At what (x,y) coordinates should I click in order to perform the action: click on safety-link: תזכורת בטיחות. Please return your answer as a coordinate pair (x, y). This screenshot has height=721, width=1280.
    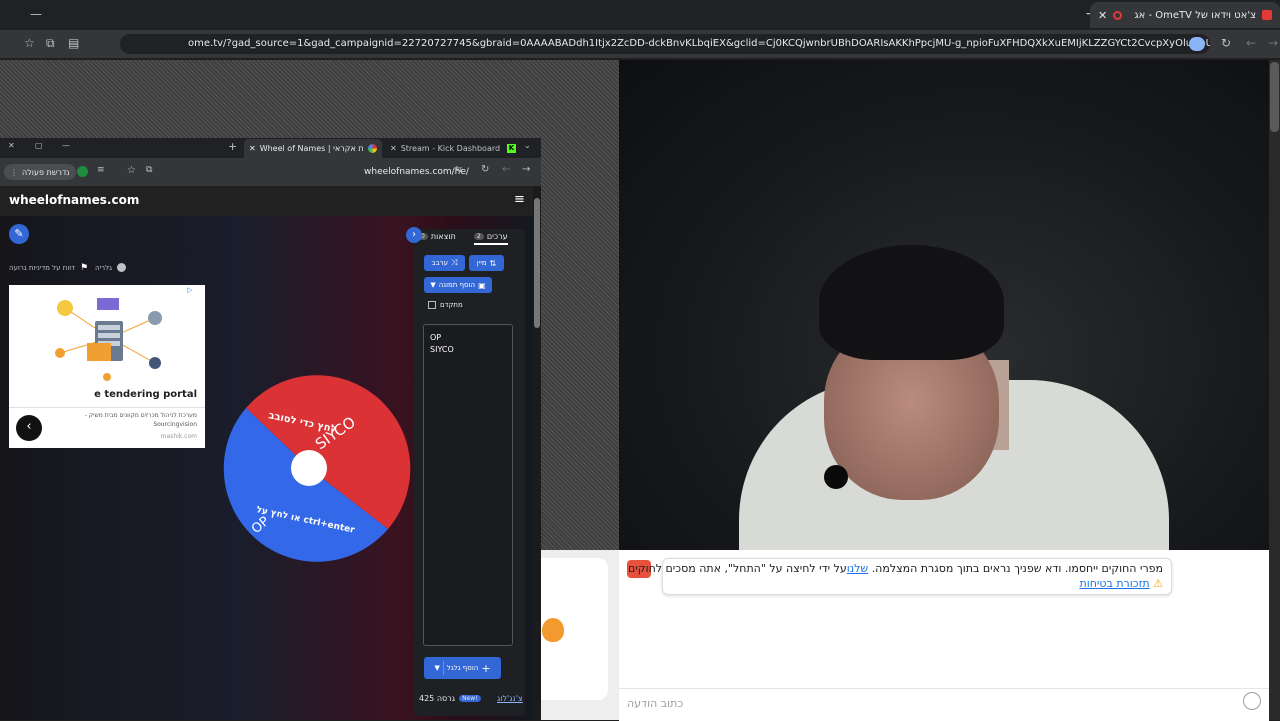
    Looking at the image, I should click on (1114, 583).